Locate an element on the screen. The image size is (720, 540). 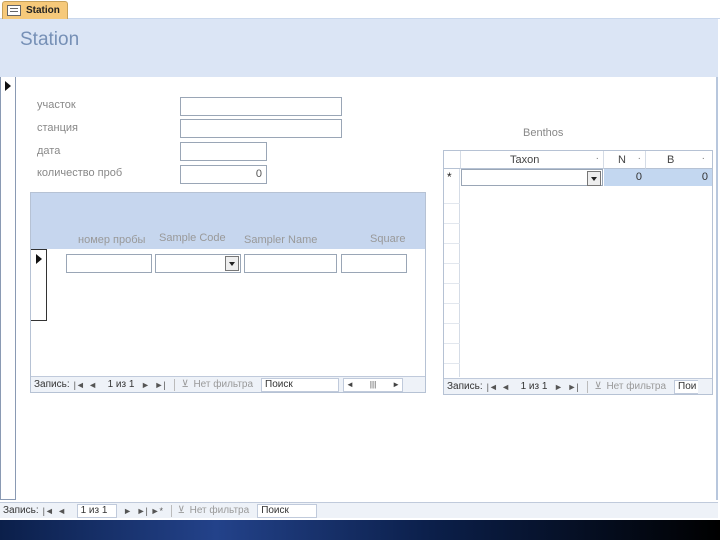
samples-record-selector is located at coordinates (39, 285).